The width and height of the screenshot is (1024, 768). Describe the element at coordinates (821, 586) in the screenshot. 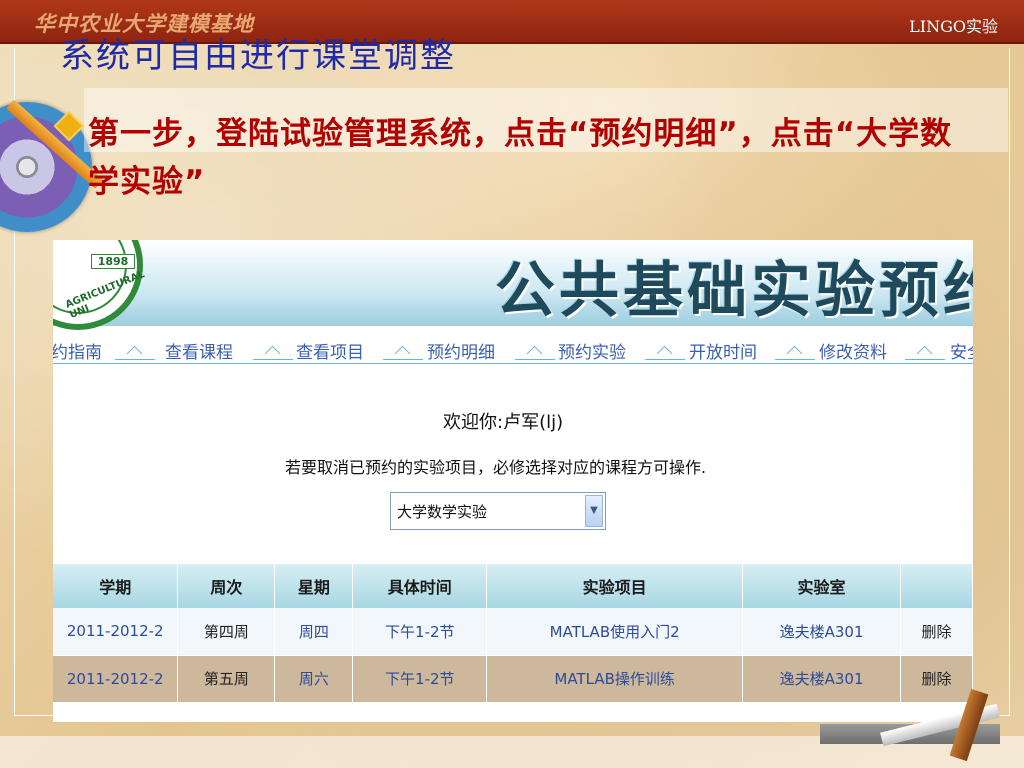

I see `column-header-lab: 实验室` at that location.